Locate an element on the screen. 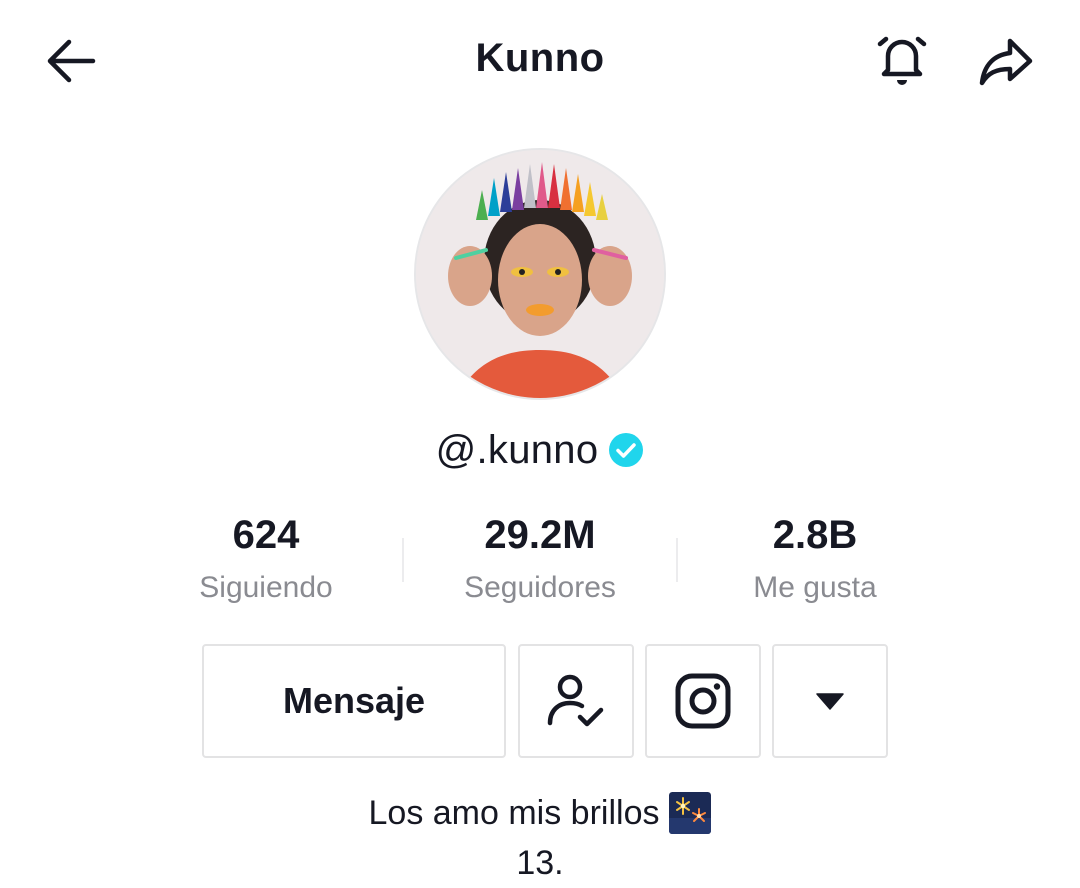 The height and width of the screenshot is (888, 1080). handle-row: @.kunno is located at coordinates (540, 450).